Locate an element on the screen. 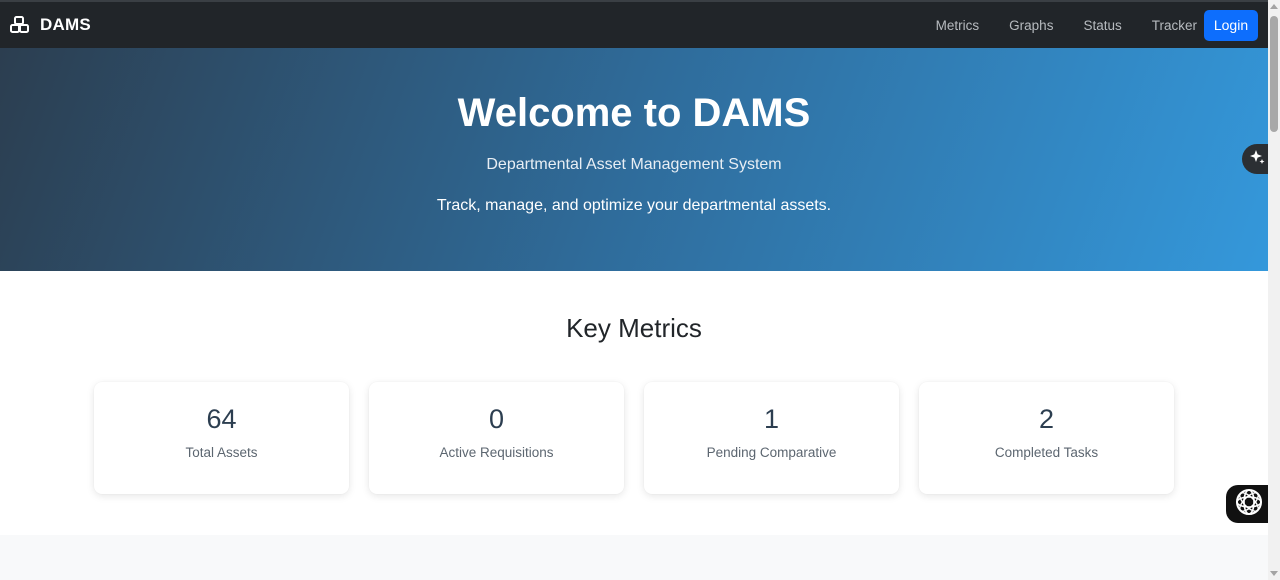 The height and width of the screenshot is (580, 1280). scroll-up-arrow-icon is located at coordinates (1274, 6).